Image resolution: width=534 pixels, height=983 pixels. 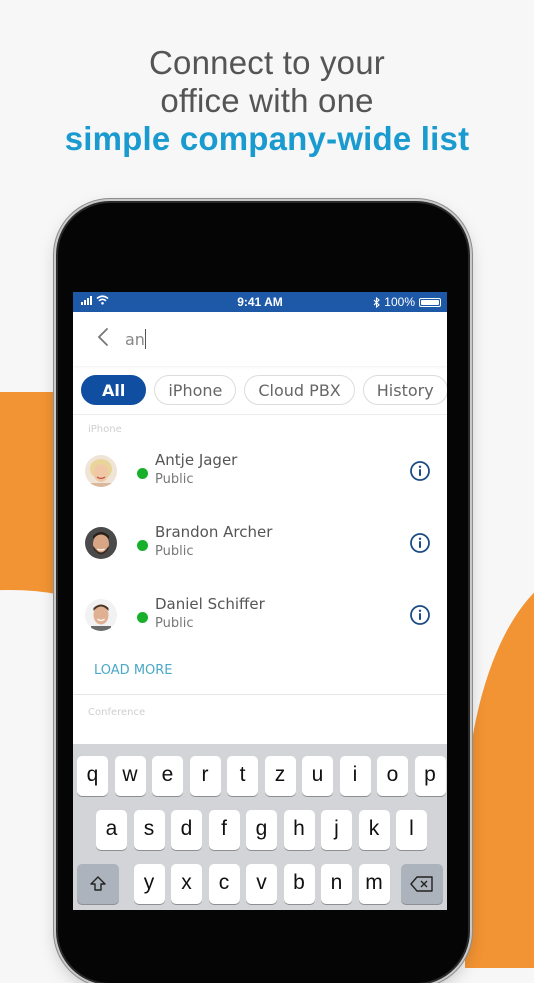 I want to click on keyboard-row-1: q w e r t z u i o p, so click(x=260, y=776).